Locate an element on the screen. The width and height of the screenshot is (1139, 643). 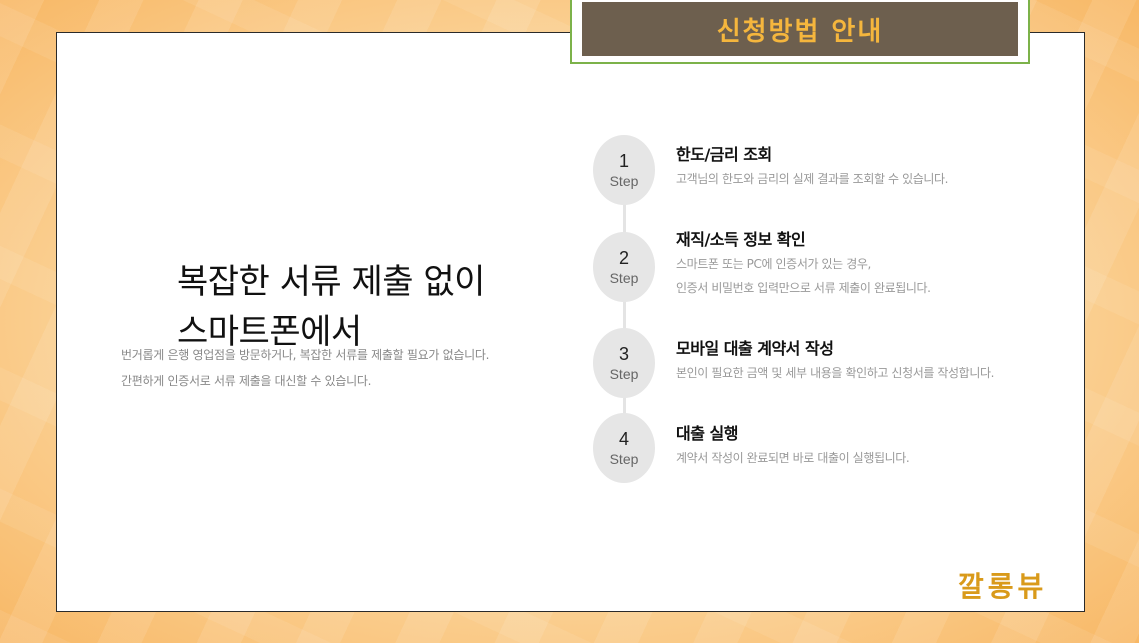
step-2-desc-line1: 스마트폰 또는 PC에 인증서가 있는 경우, is located at coordinates (773, 264).